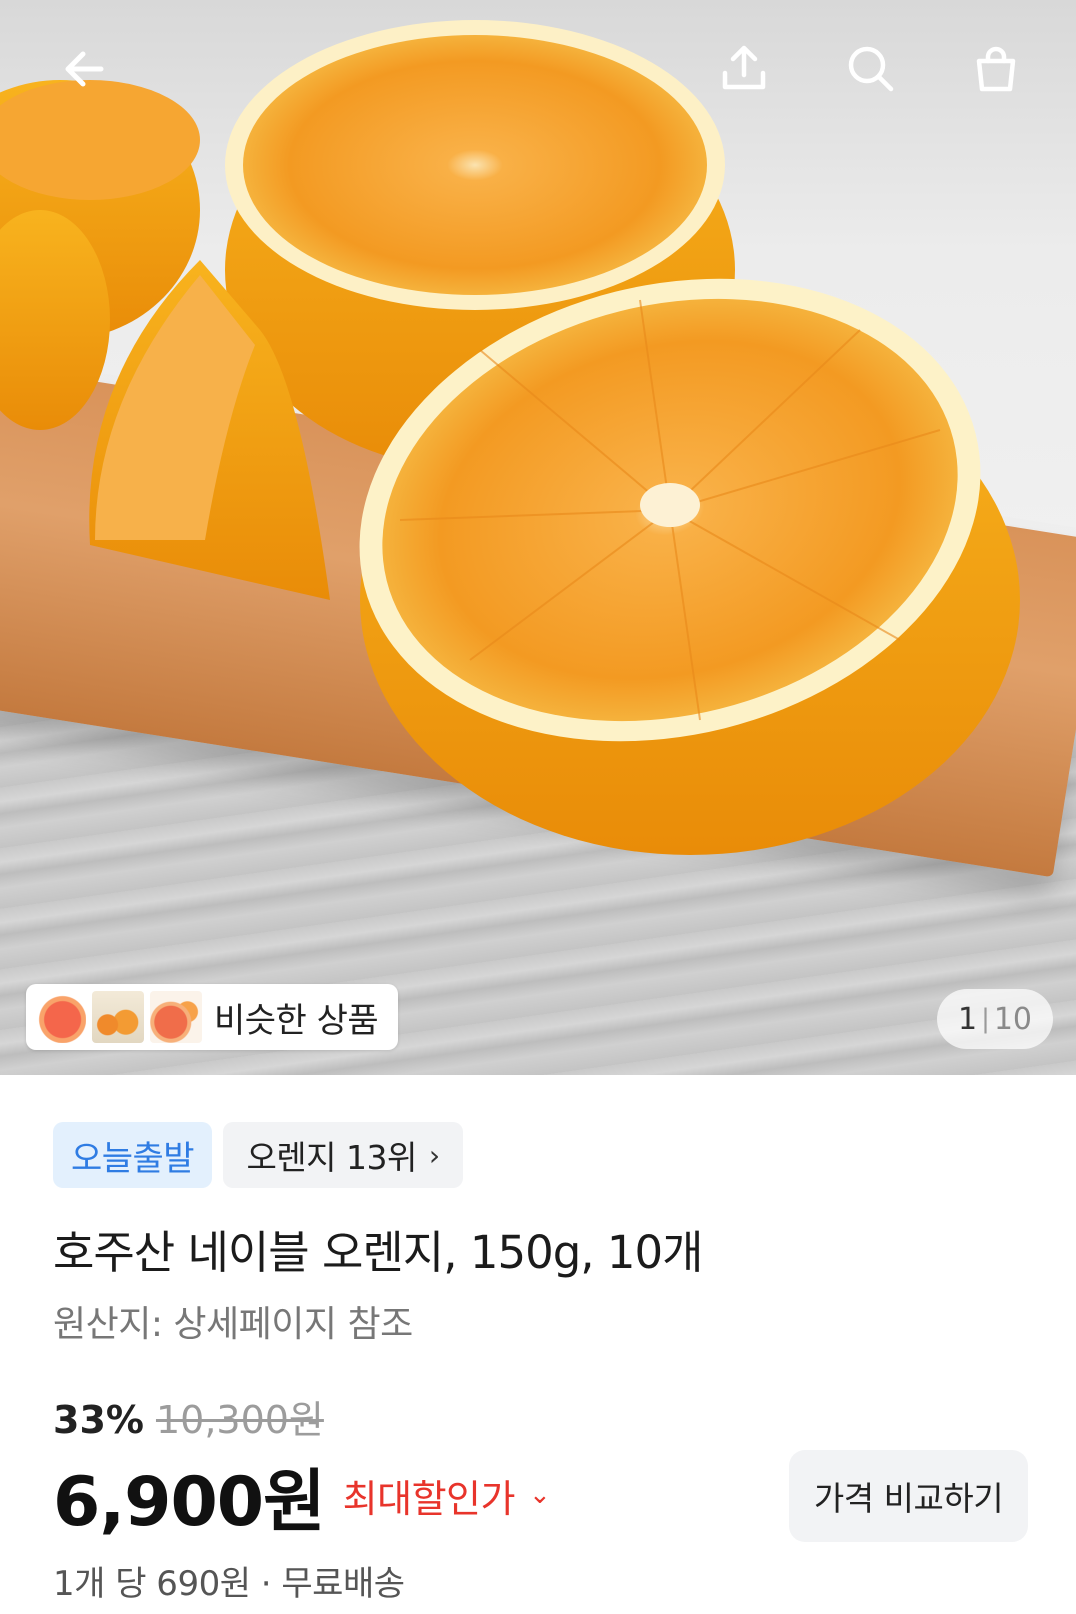  Describe the element at coordinates (539, 1495) in the screenshot. I see `chevron-down-icon: ⌄` at that location.